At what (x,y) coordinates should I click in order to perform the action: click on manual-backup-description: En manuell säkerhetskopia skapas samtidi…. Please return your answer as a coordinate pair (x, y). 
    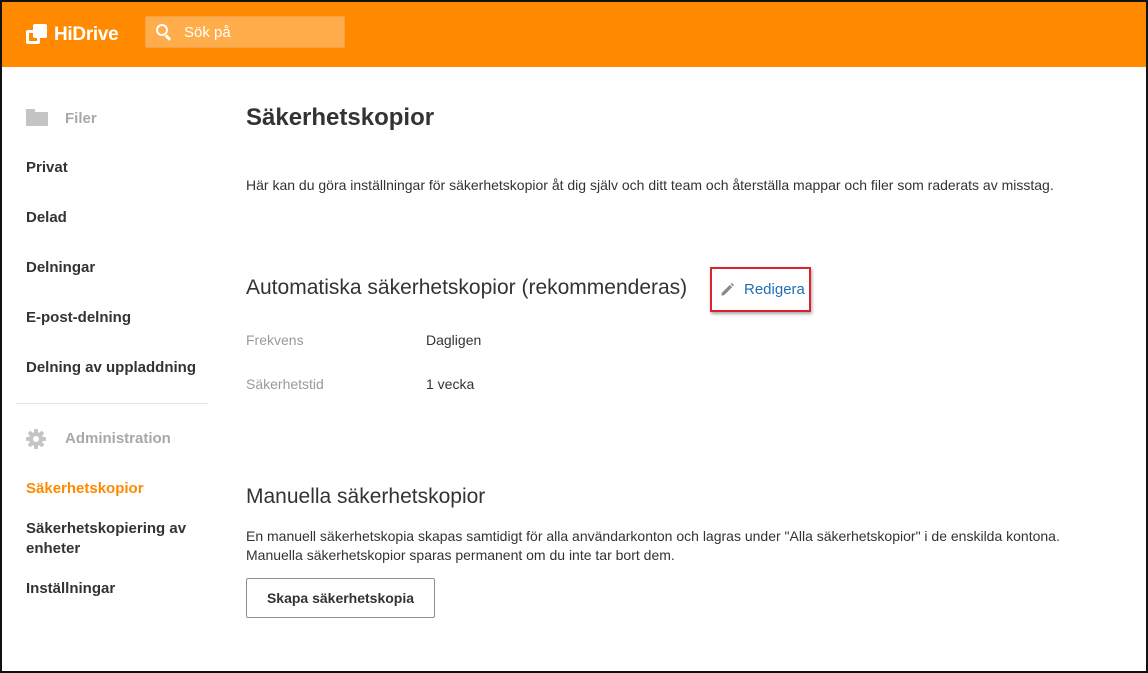
    Looking at the image, I should click on (686, 546).